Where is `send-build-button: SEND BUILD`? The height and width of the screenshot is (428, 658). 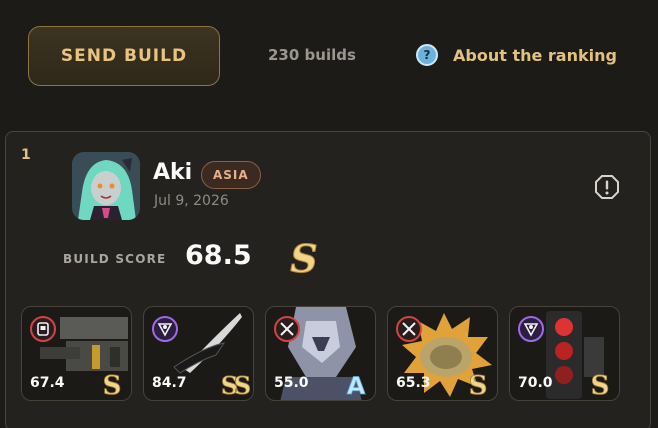 send-build-button: SEND BUILD is located at coordinates (124, 56).